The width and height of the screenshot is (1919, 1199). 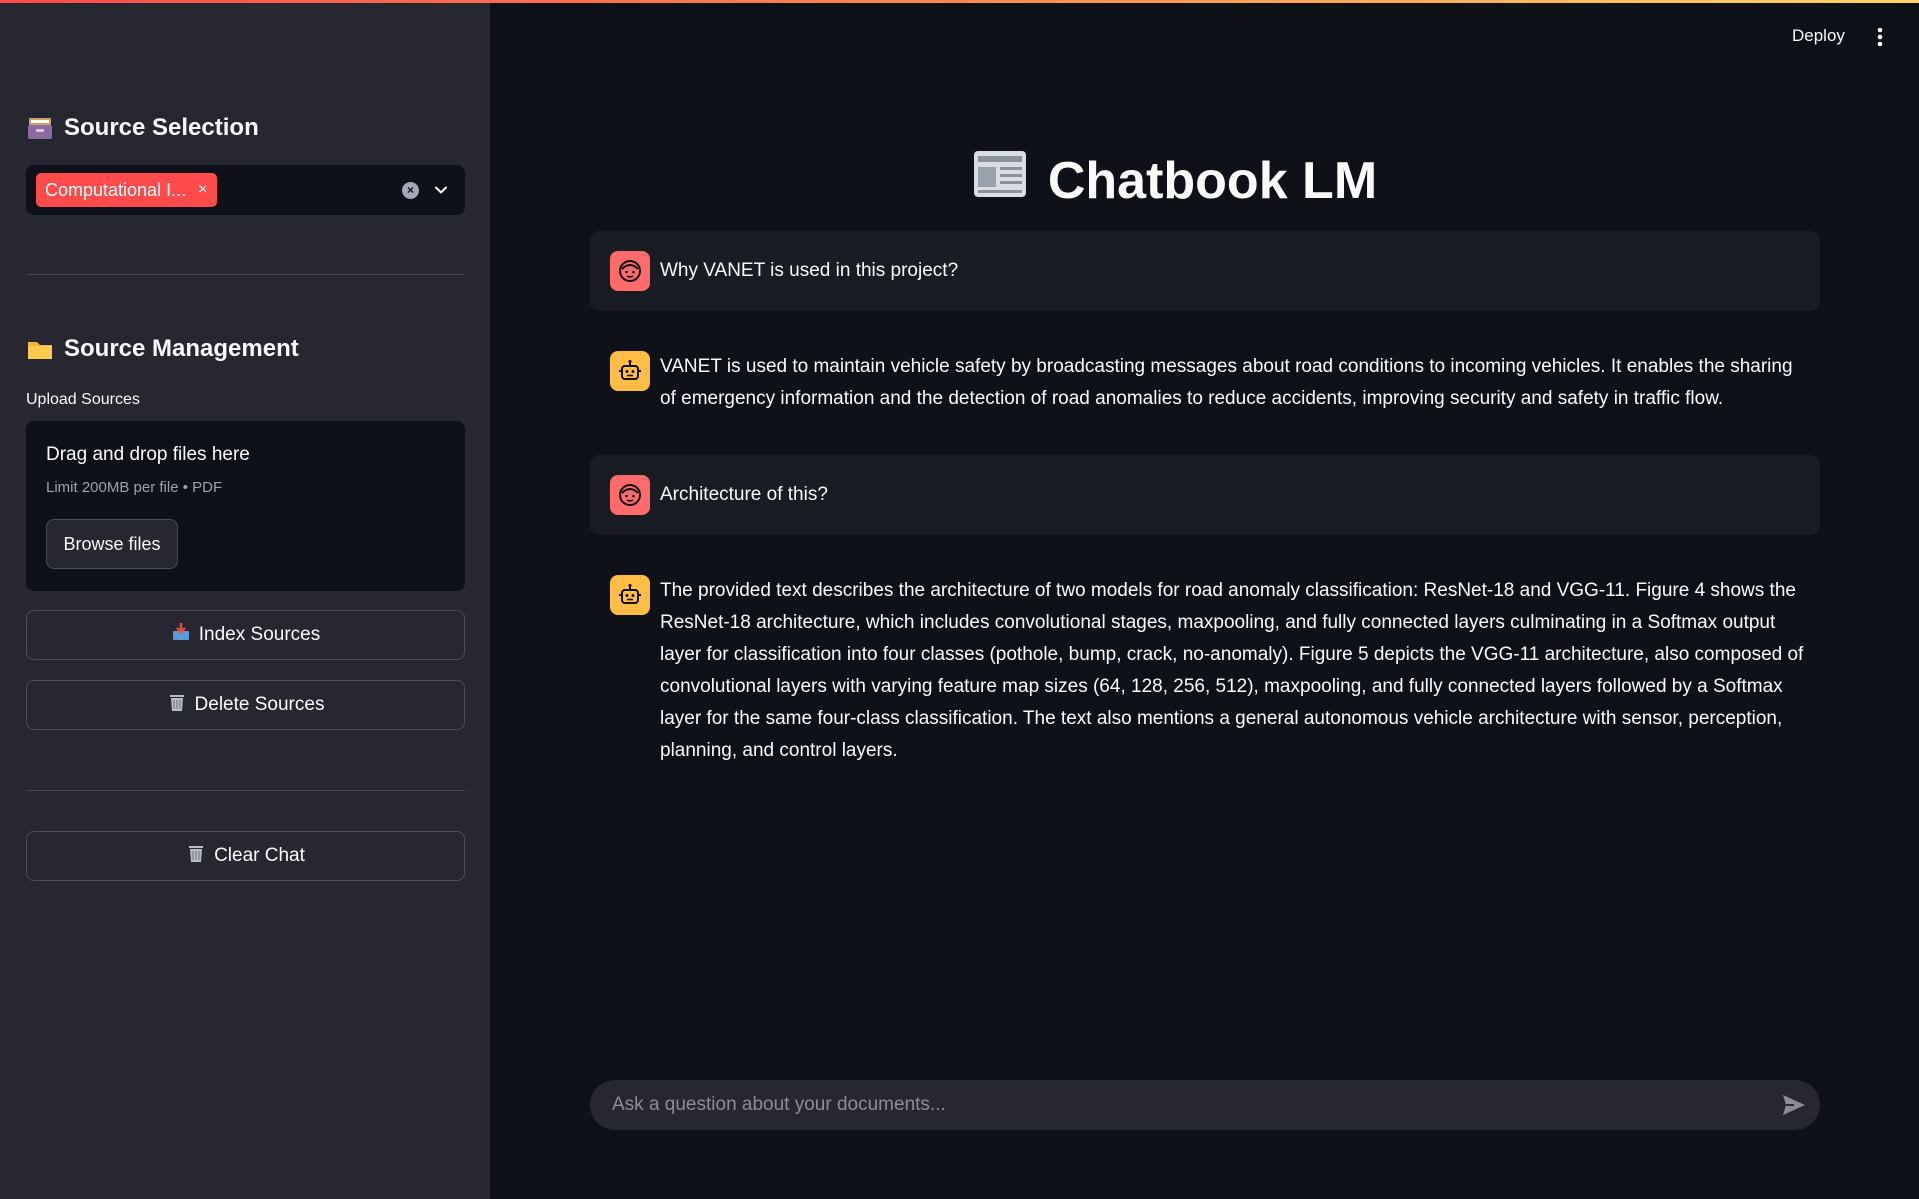 What do you see at coordinates (40, 349) in the screenshot?
I see `folder-icon` at bounding box center [40, 349].